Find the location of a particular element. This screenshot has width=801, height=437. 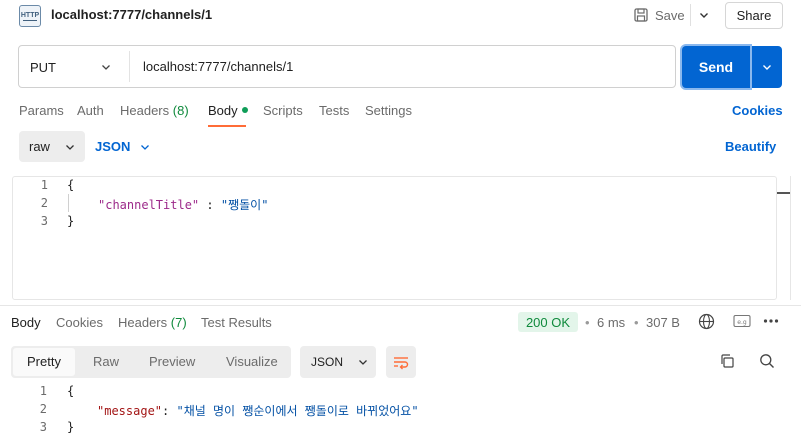

save-icon is located at coordinates (641, 15).